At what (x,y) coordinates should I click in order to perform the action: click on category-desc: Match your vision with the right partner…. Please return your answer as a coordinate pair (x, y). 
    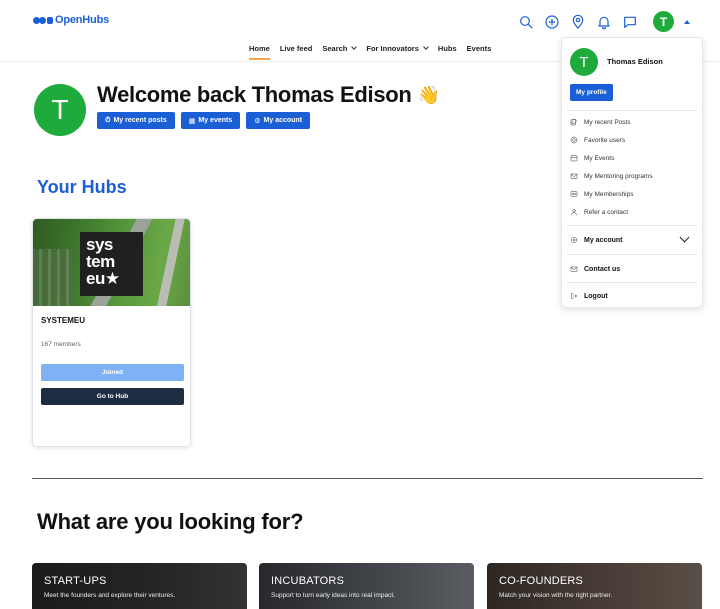
    Looking at the image, I should click on (556, 595).